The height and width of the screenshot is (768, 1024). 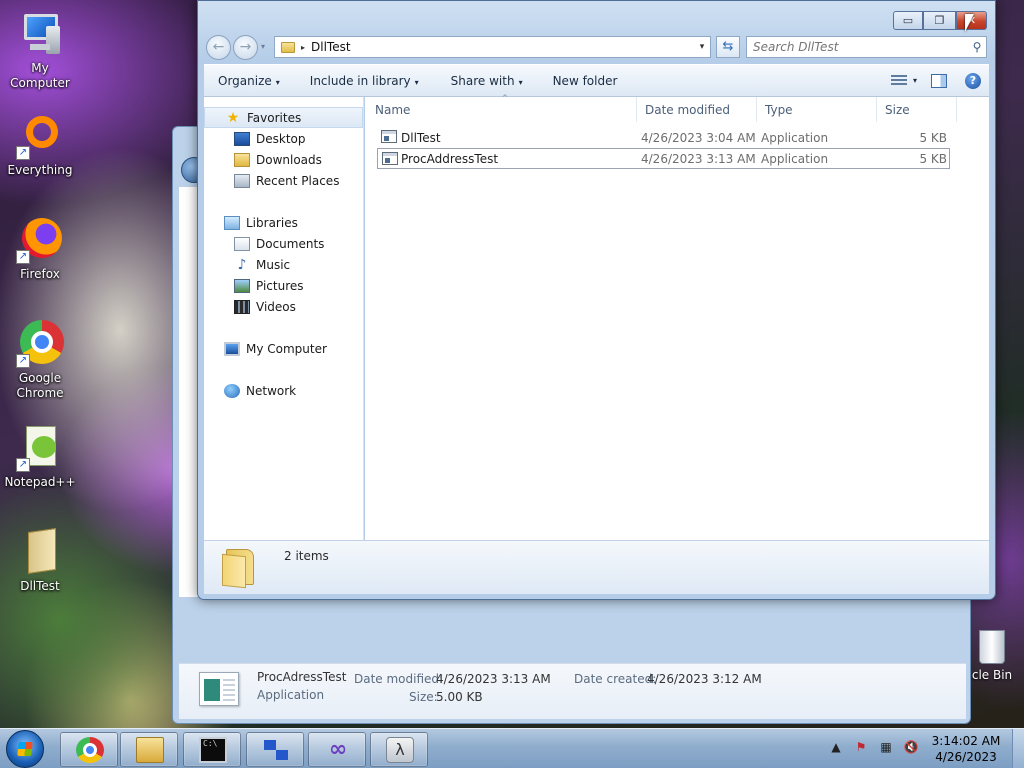 What do you see at coordinates (245, 47) in the screenshot?
I see `forward-button: →` at bounding box center [245, 47].